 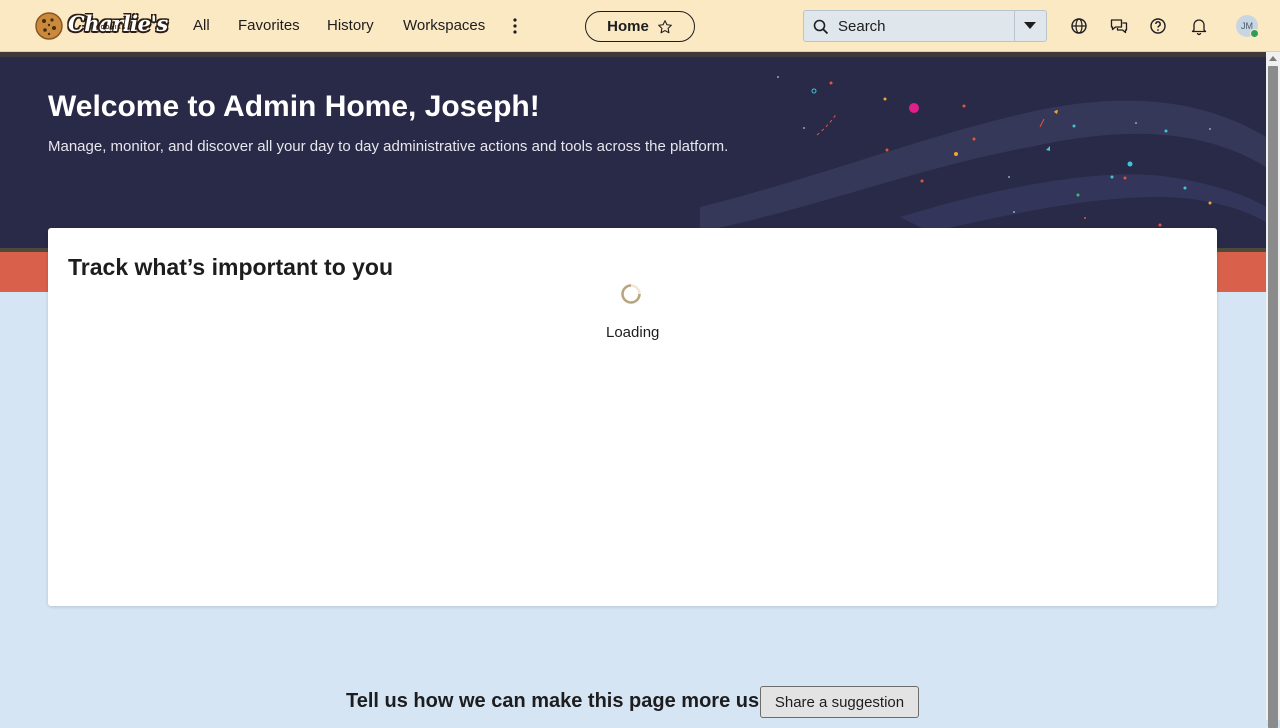 I want to click on nav-link-workspaces: Workspaces, so click(x=444, y=25).